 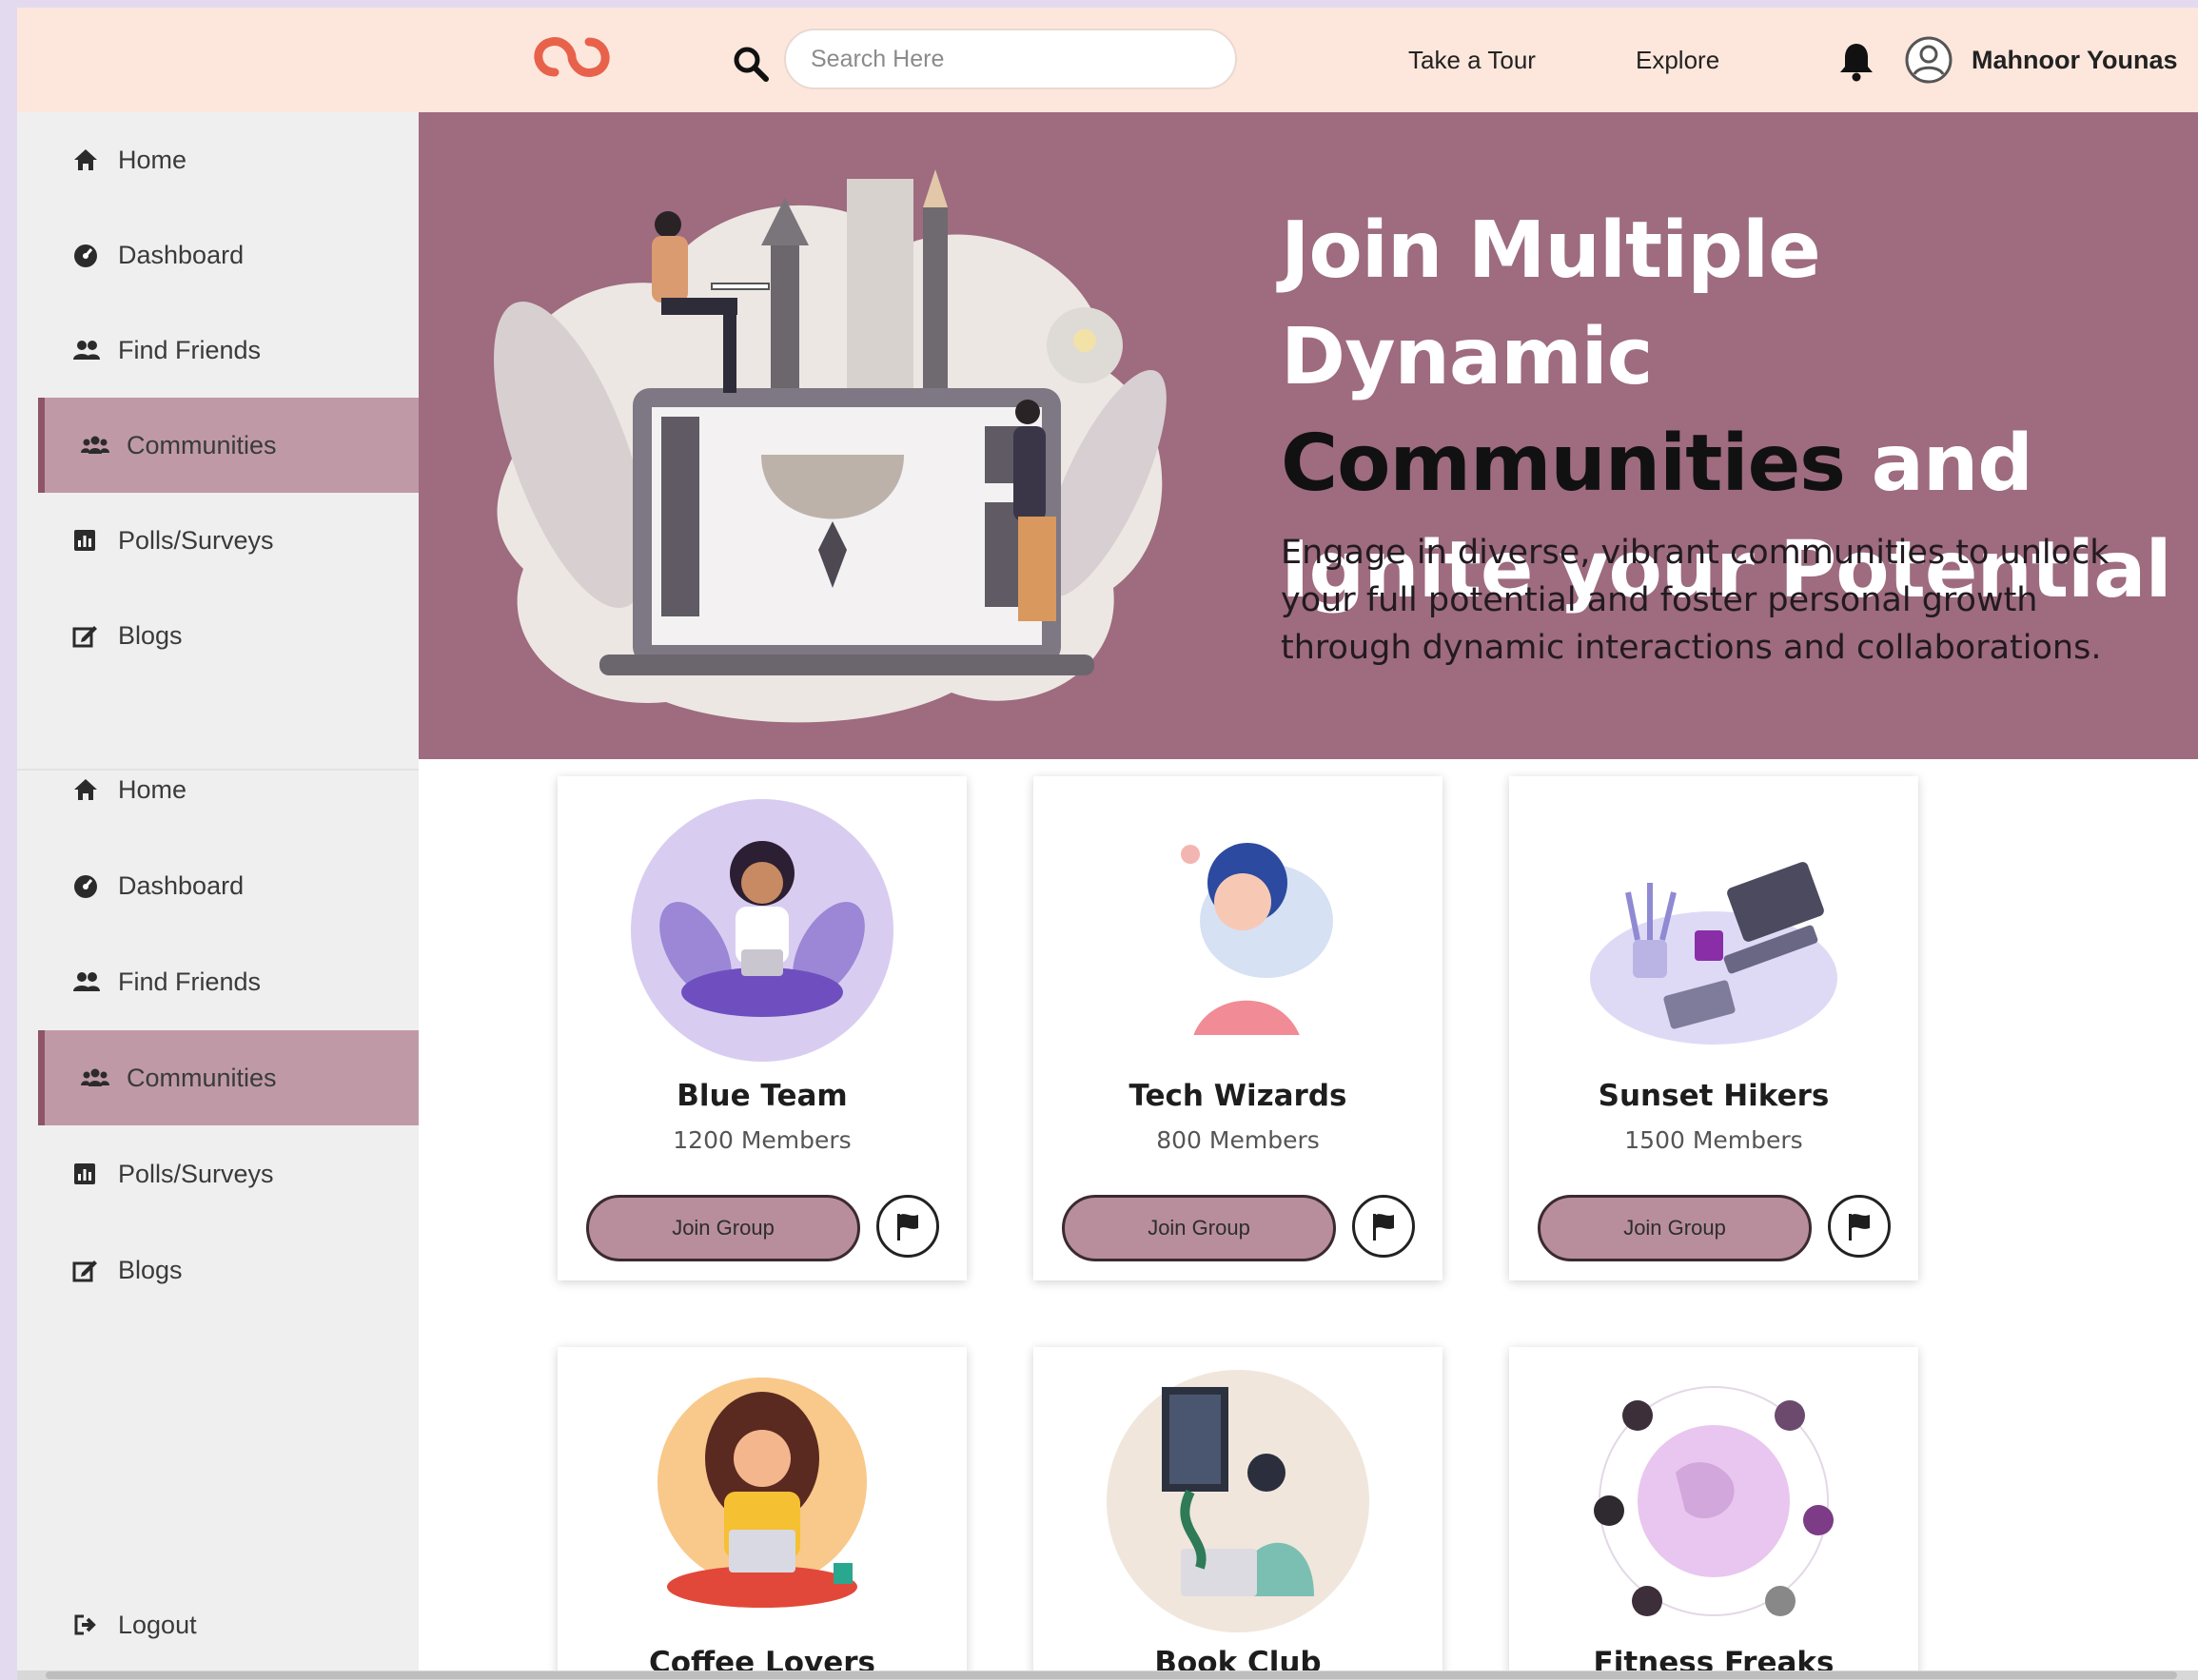 What do you see at coordinates (1856, 61) in the screenshot?
I see `bell-icon` at bounding box center [1856, 61].